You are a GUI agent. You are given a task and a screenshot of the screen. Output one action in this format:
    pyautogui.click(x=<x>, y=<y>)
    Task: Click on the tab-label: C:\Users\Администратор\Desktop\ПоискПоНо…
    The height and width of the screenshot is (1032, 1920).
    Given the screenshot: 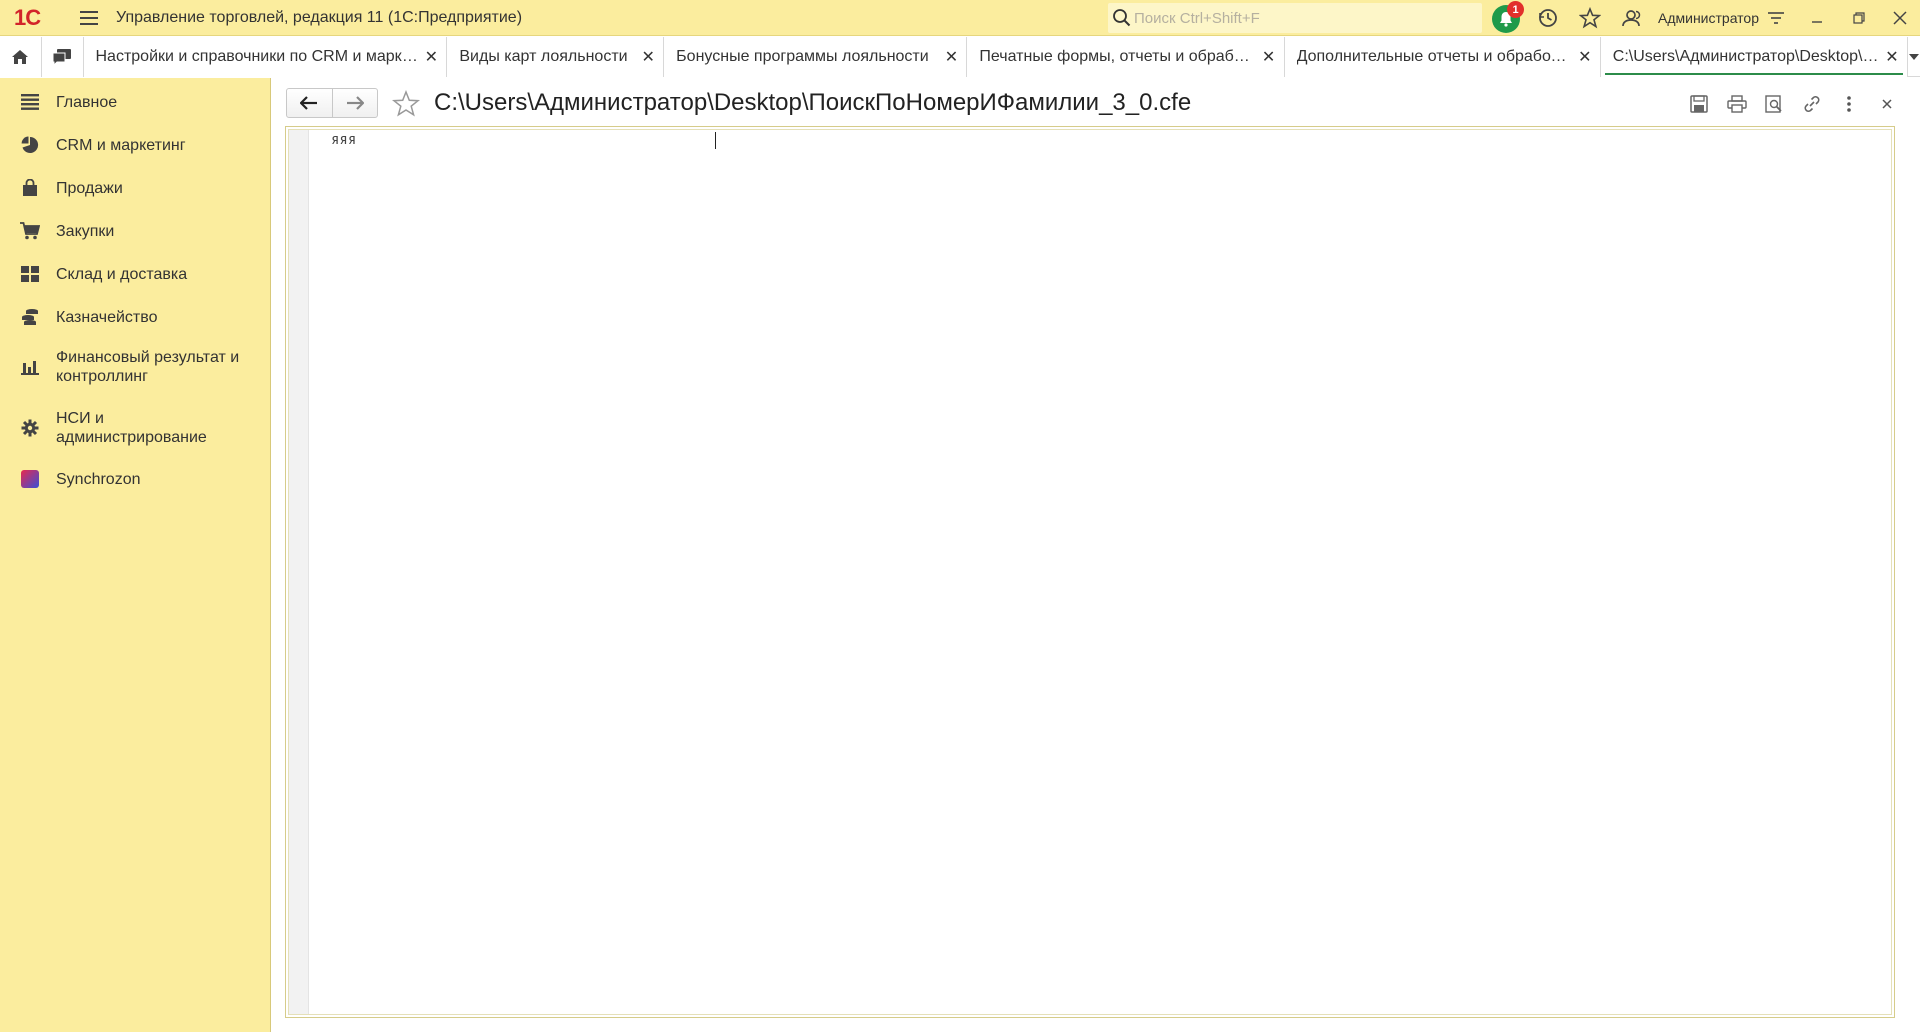 What is the action you would take?
    pyautogui.click(x=1745, y=56)
    